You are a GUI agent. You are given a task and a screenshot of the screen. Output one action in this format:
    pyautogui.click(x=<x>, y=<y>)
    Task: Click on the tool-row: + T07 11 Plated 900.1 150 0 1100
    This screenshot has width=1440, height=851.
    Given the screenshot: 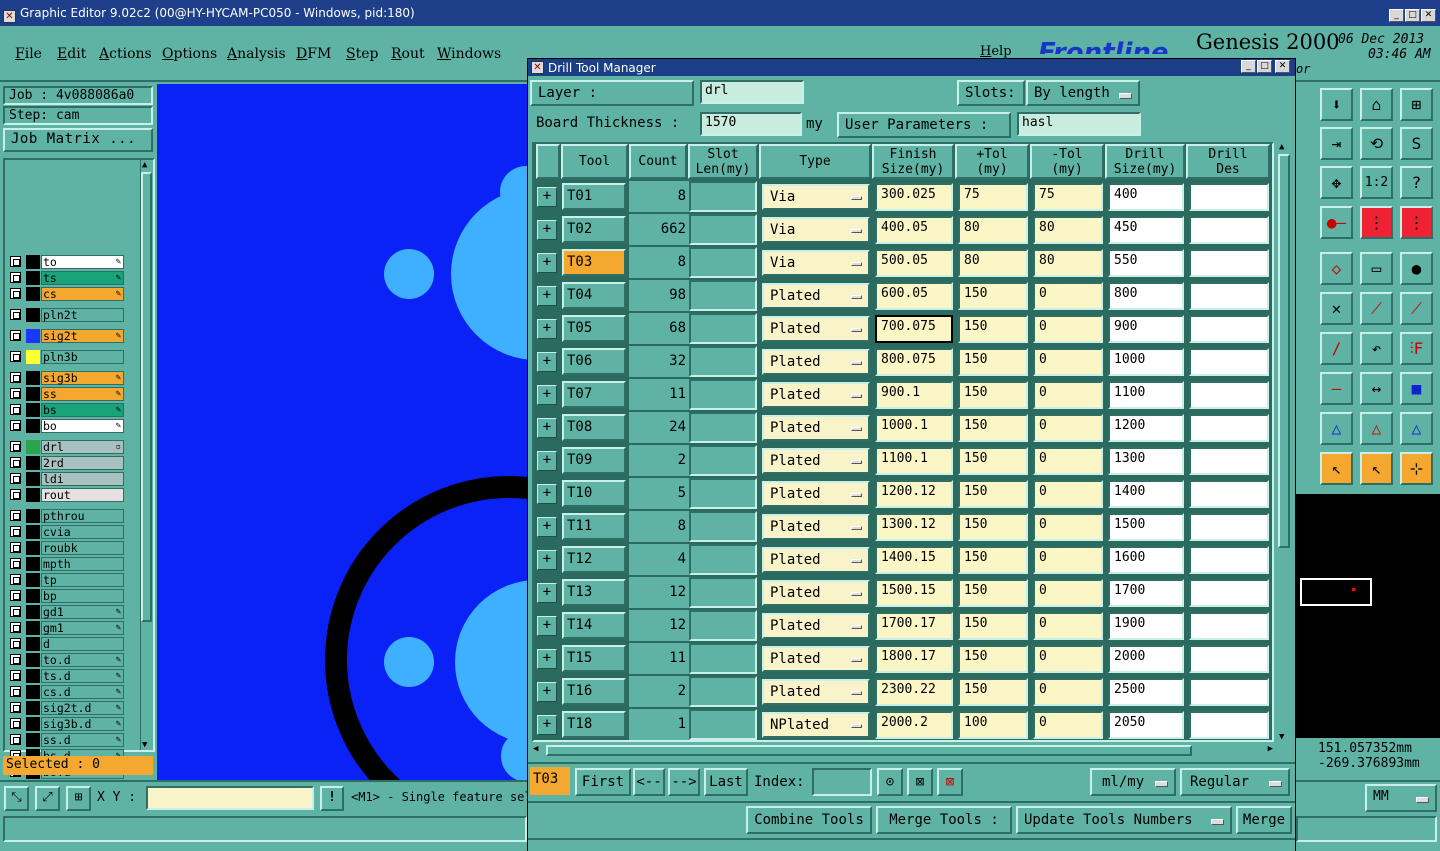 What is the action you would take?
    pyautogui.click(x=903, y=394)
    